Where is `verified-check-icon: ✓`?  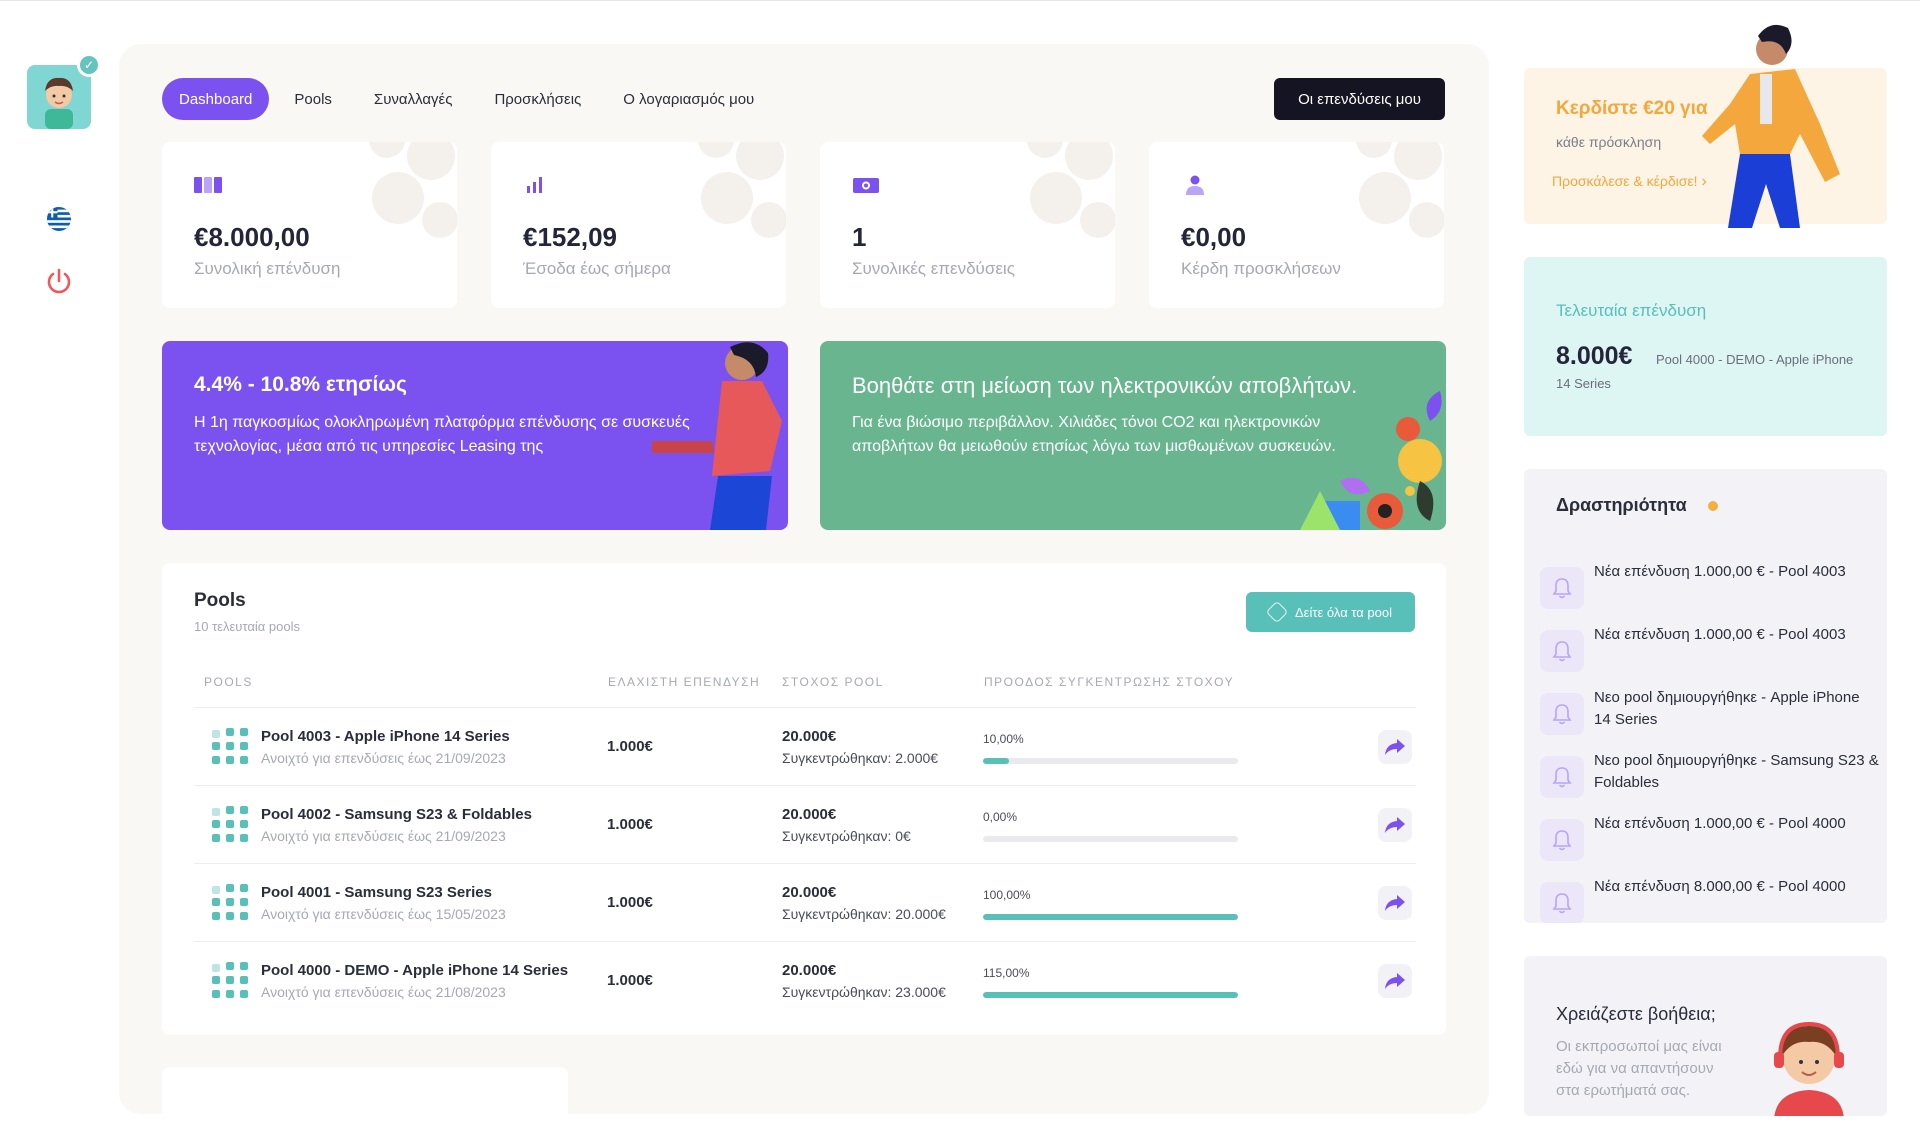
verified-check-icon: ✓ is located at coordinates (89, 65).